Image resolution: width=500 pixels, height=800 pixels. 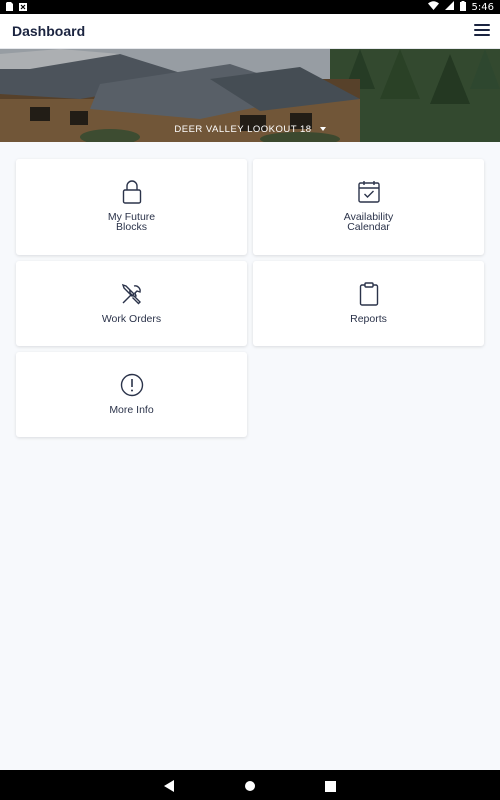 I want to click on battery-icon, so click(x=462, y=7).